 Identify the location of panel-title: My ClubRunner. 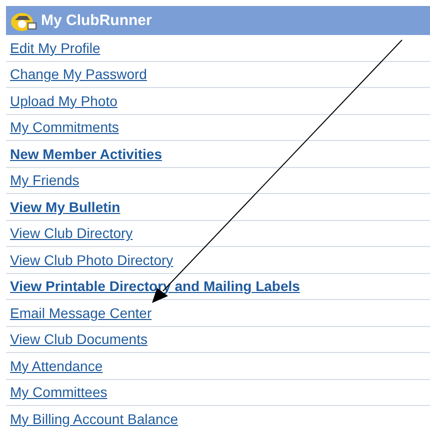
(96, 20).